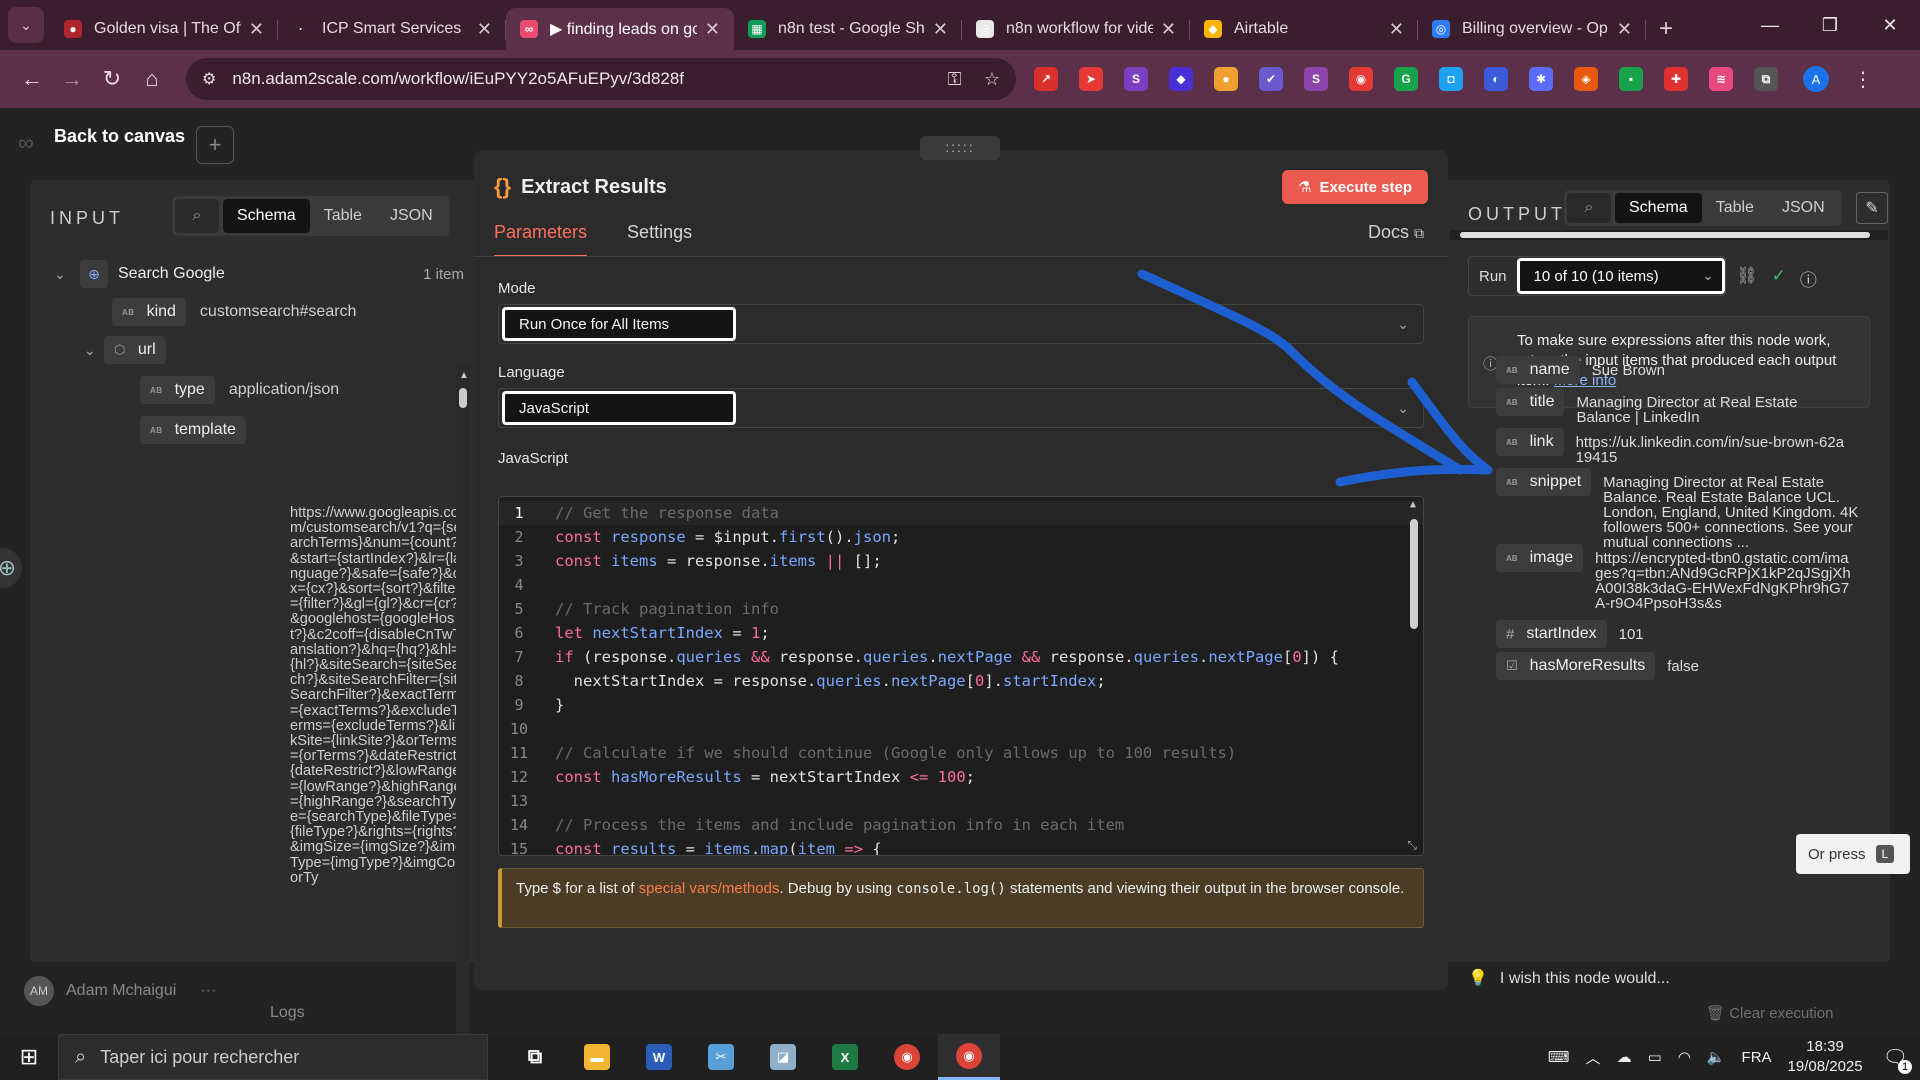 This screenshot has width=1920, height=1080. I want to click on extension-icon: ↗, so click(1046, 79).